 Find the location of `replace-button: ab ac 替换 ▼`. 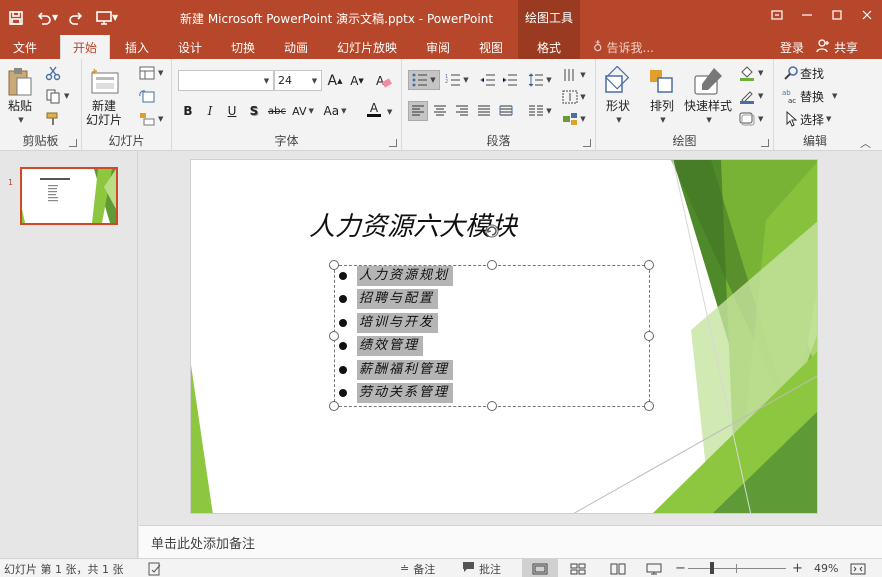

replace-button: ab ac 替换 ▼ is located at coordinates (809, 96).